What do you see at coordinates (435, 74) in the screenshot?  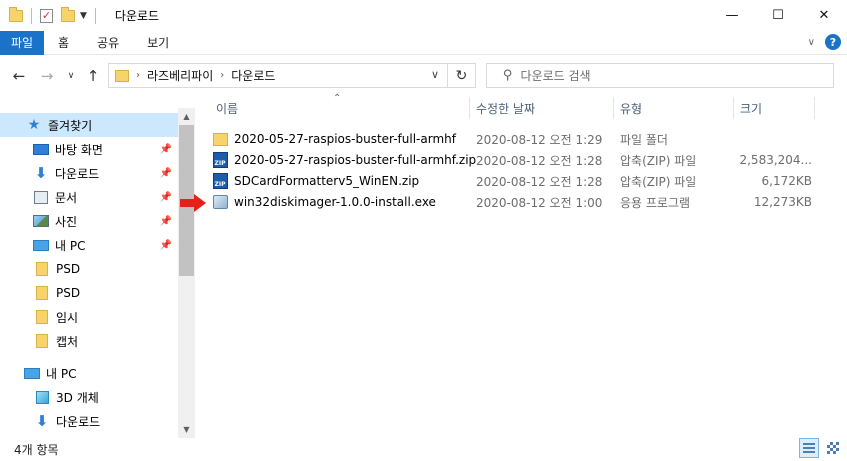 I see `chevron-down-icon: ∨` at bounding box center [435, 74].